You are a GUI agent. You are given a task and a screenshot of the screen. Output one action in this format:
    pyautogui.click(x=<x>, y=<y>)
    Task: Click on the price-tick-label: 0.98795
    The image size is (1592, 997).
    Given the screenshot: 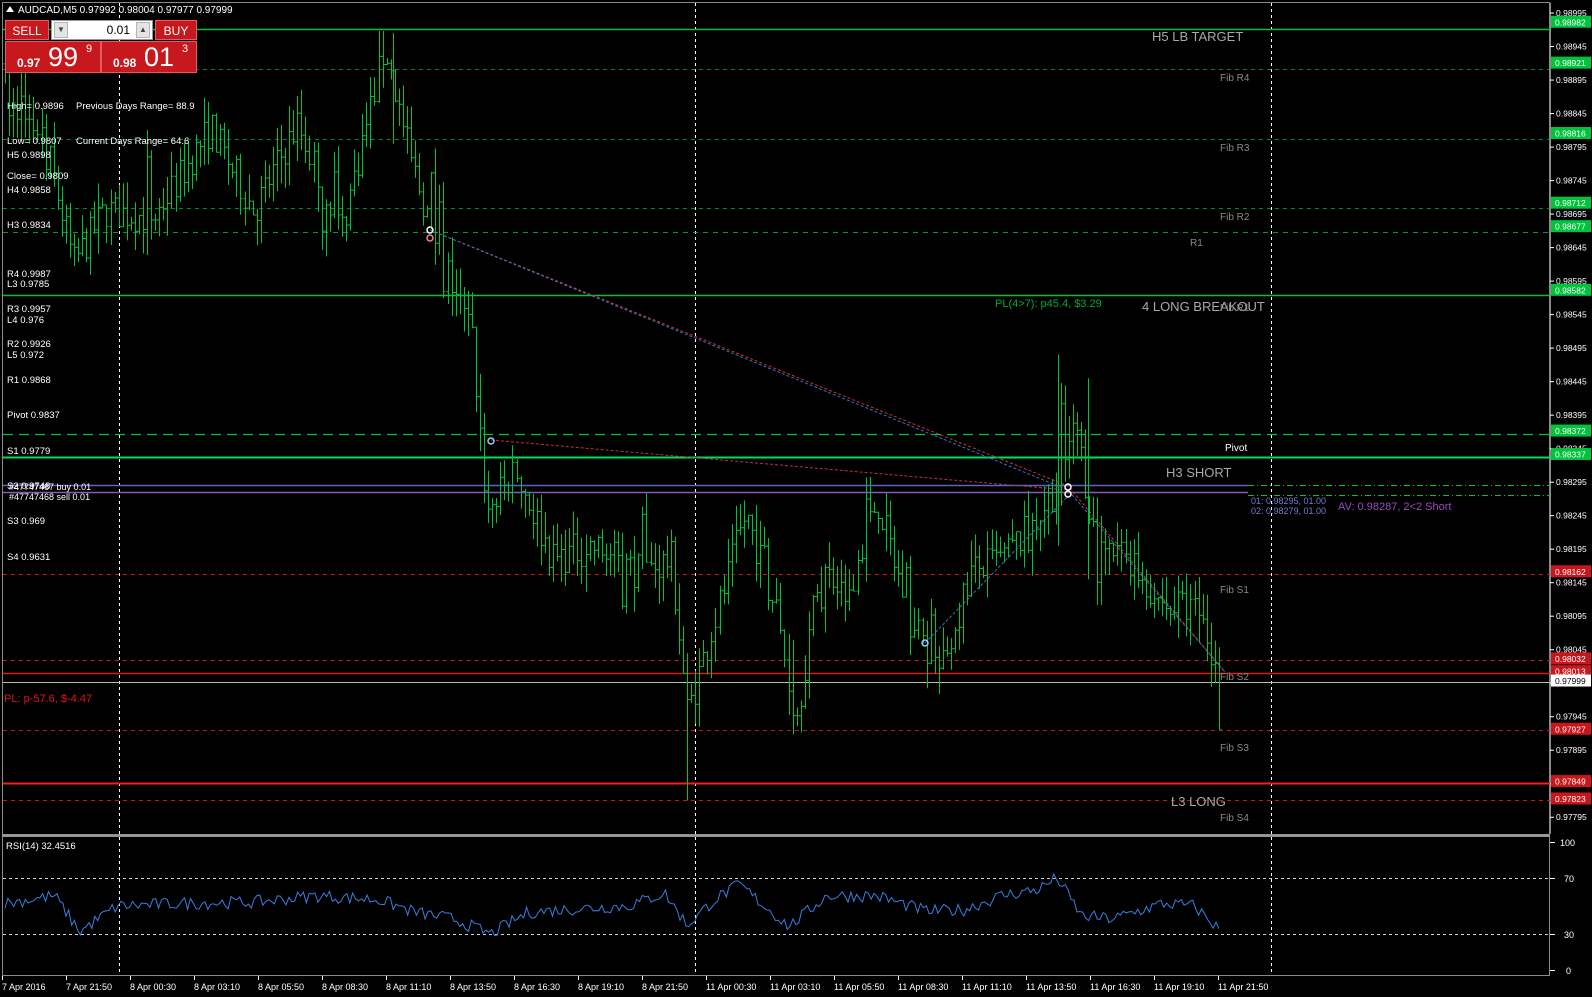 What is the action you would take?
    pyautogui.click(x=1571, y=147)
    